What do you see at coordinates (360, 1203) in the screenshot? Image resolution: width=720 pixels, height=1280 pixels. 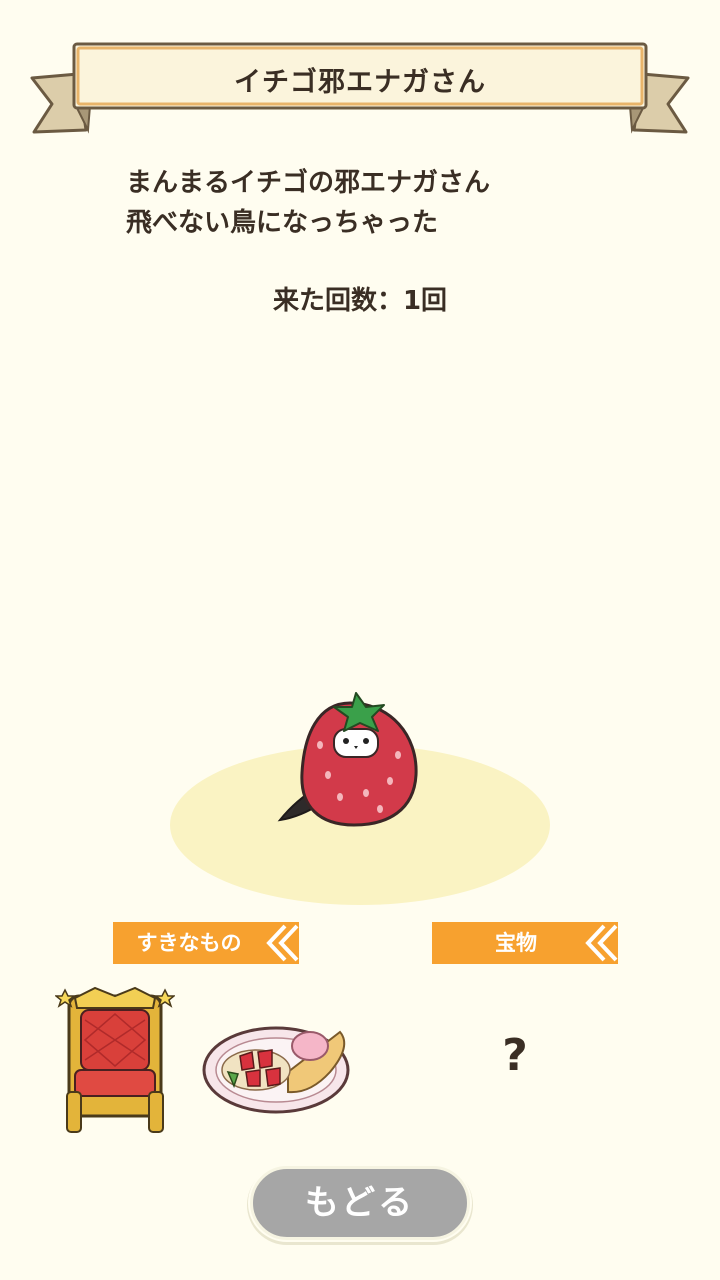 I see `back-button: もどる` at bounding box center [360, 1203].